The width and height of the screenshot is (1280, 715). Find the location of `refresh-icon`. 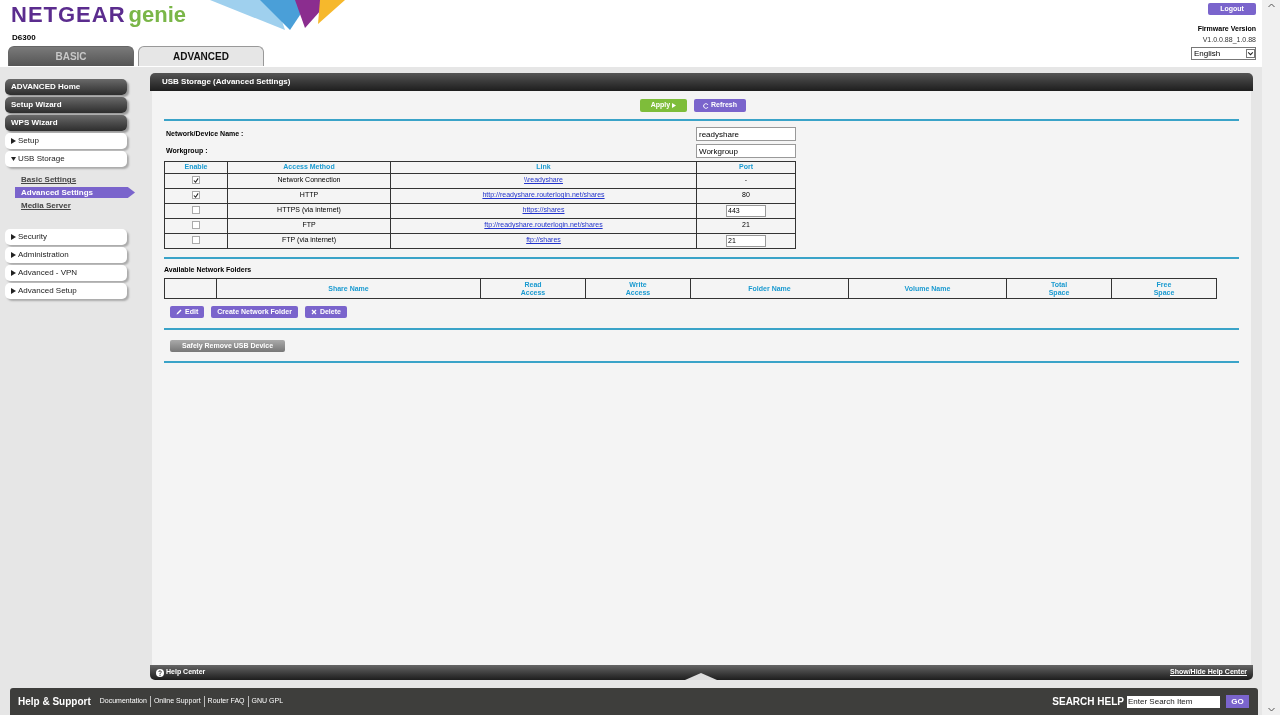

refresh-icon is located at coordinates (705, 105).